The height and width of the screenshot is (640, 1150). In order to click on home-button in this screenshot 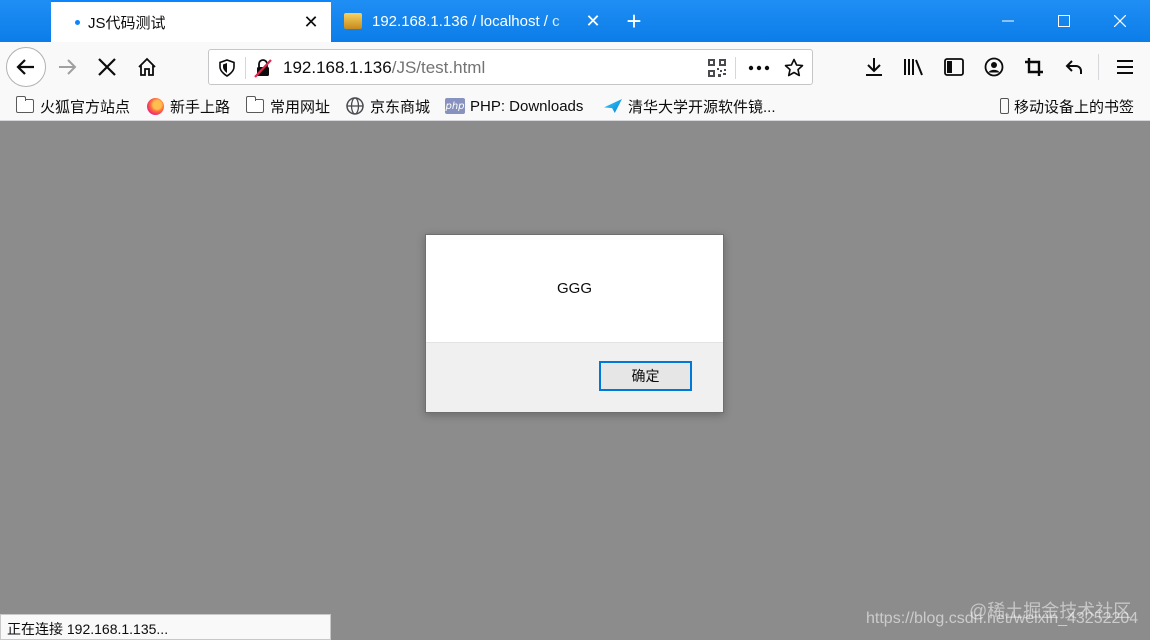, I will do `click(147, 67)`.